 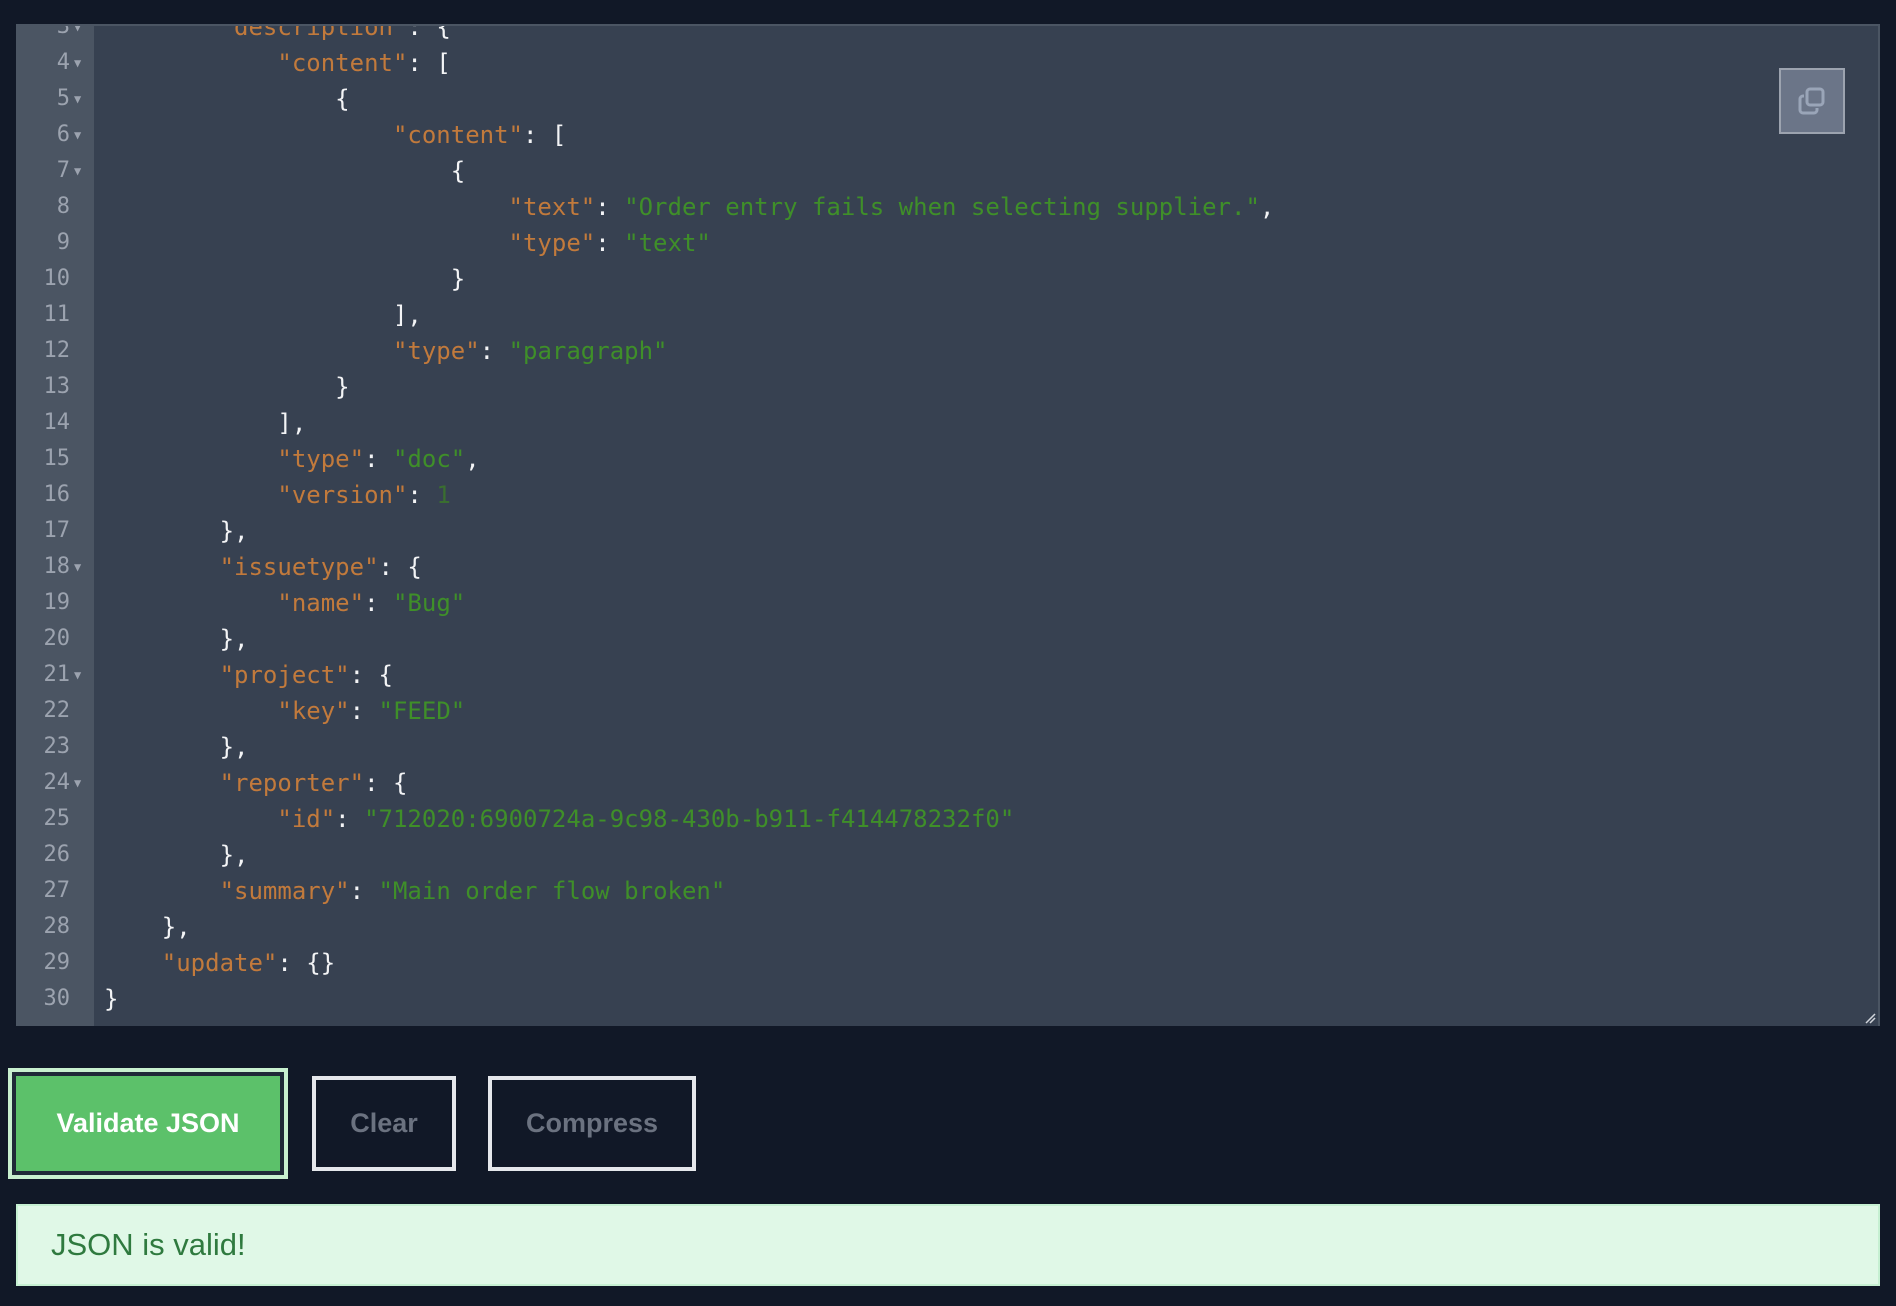 What do you see at coordinates (57, 818) in the screenshot?
I see `line-number: 25` at bounding box center [57, 818].